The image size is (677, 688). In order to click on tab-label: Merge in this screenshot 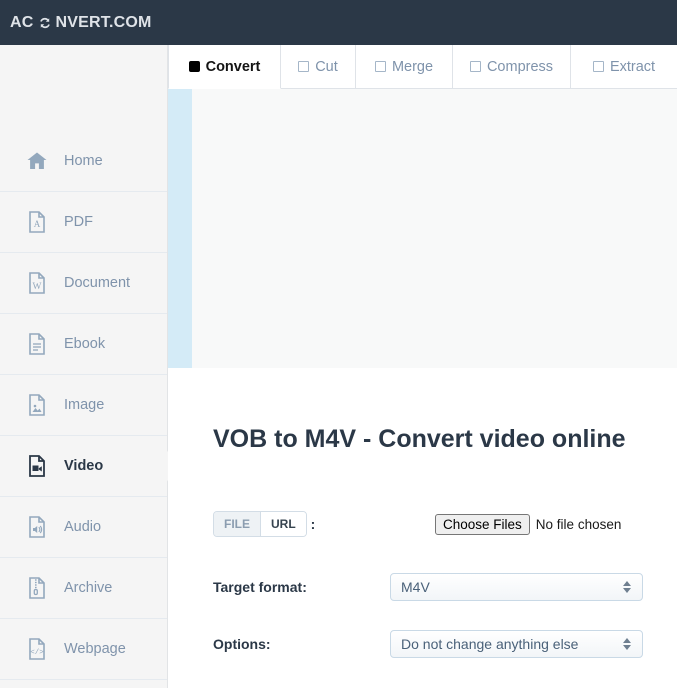, I will do `click(412, 66)`.